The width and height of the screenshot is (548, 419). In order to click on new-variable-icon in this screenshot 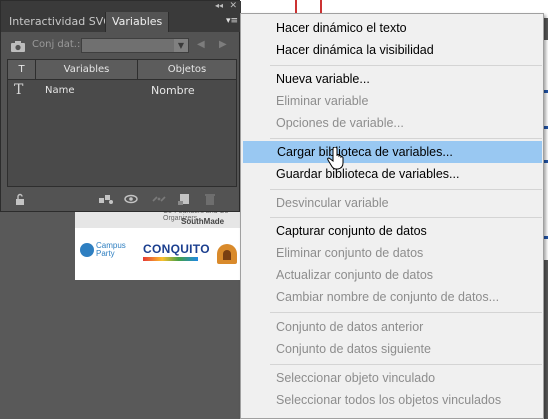, I will do `click(184, 199)`.